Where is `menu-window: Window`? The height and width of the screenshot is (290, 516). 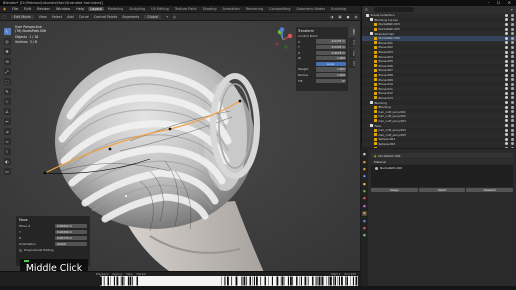 menu-window: Window is located at coordinates (63, 9).